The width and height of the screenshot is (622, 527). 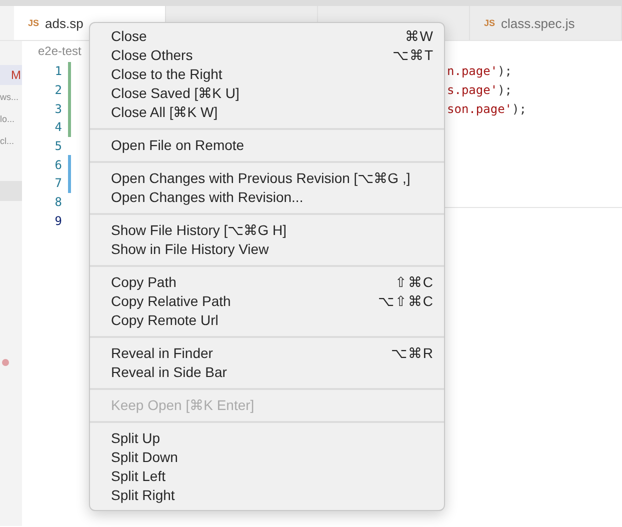 What do you see at coordinates (412, 353) in the screenshot?
I see `shortcut-label: ⌥⌘R` at bounding box center [412, 353].